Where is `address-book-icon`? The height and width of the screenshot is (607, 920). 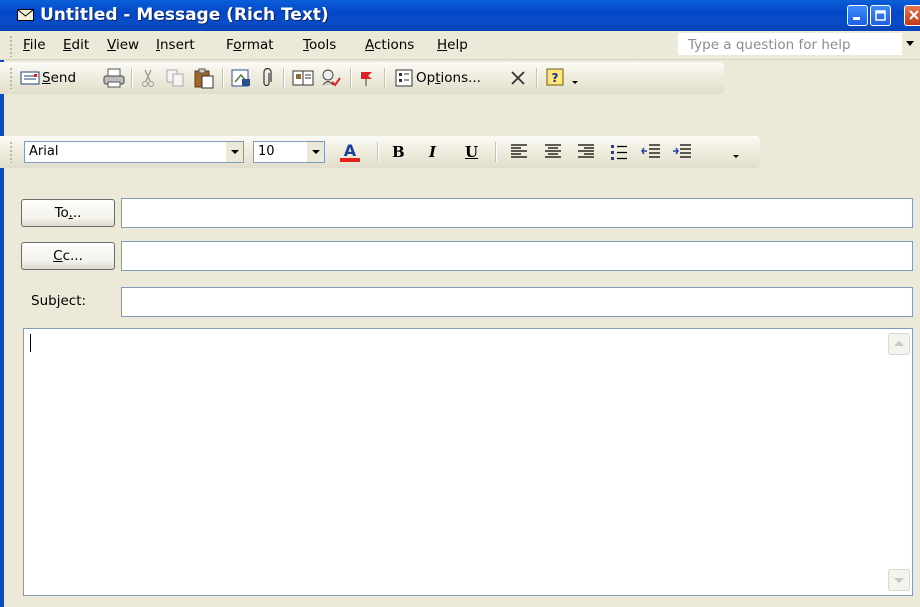
address-book-icon is located at coordinates (303, 78).